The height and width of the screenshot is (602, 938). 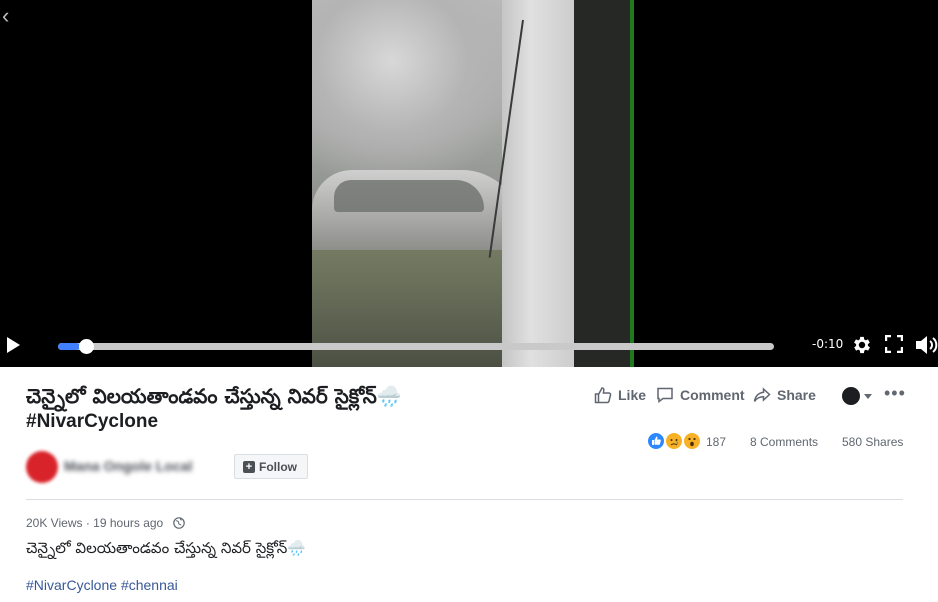 What do you see at coordinates (862, 345) in the screenshot?
I see `gear-icon` at bounding box center [862, 345].